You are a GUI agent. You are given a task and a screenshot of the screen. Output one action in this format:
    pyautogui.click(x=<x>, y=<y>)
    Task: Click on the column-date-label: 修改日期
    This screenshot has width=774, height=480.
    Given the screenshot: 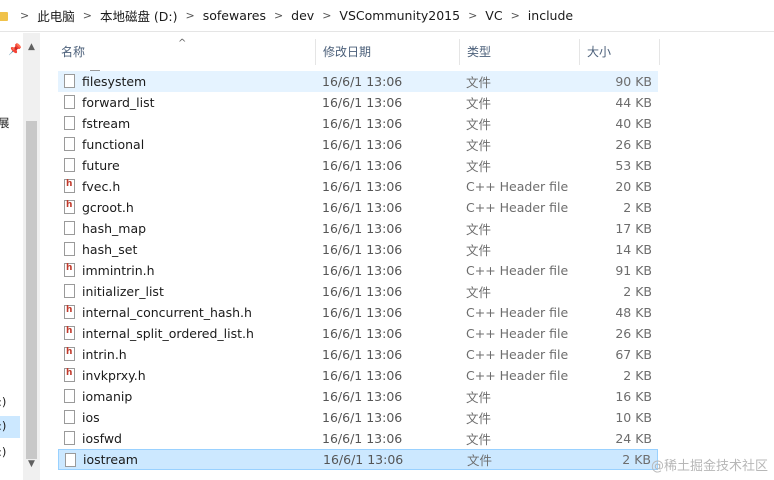 What is the action you would take?
    pyautogui.click(x=347, y=52)
    